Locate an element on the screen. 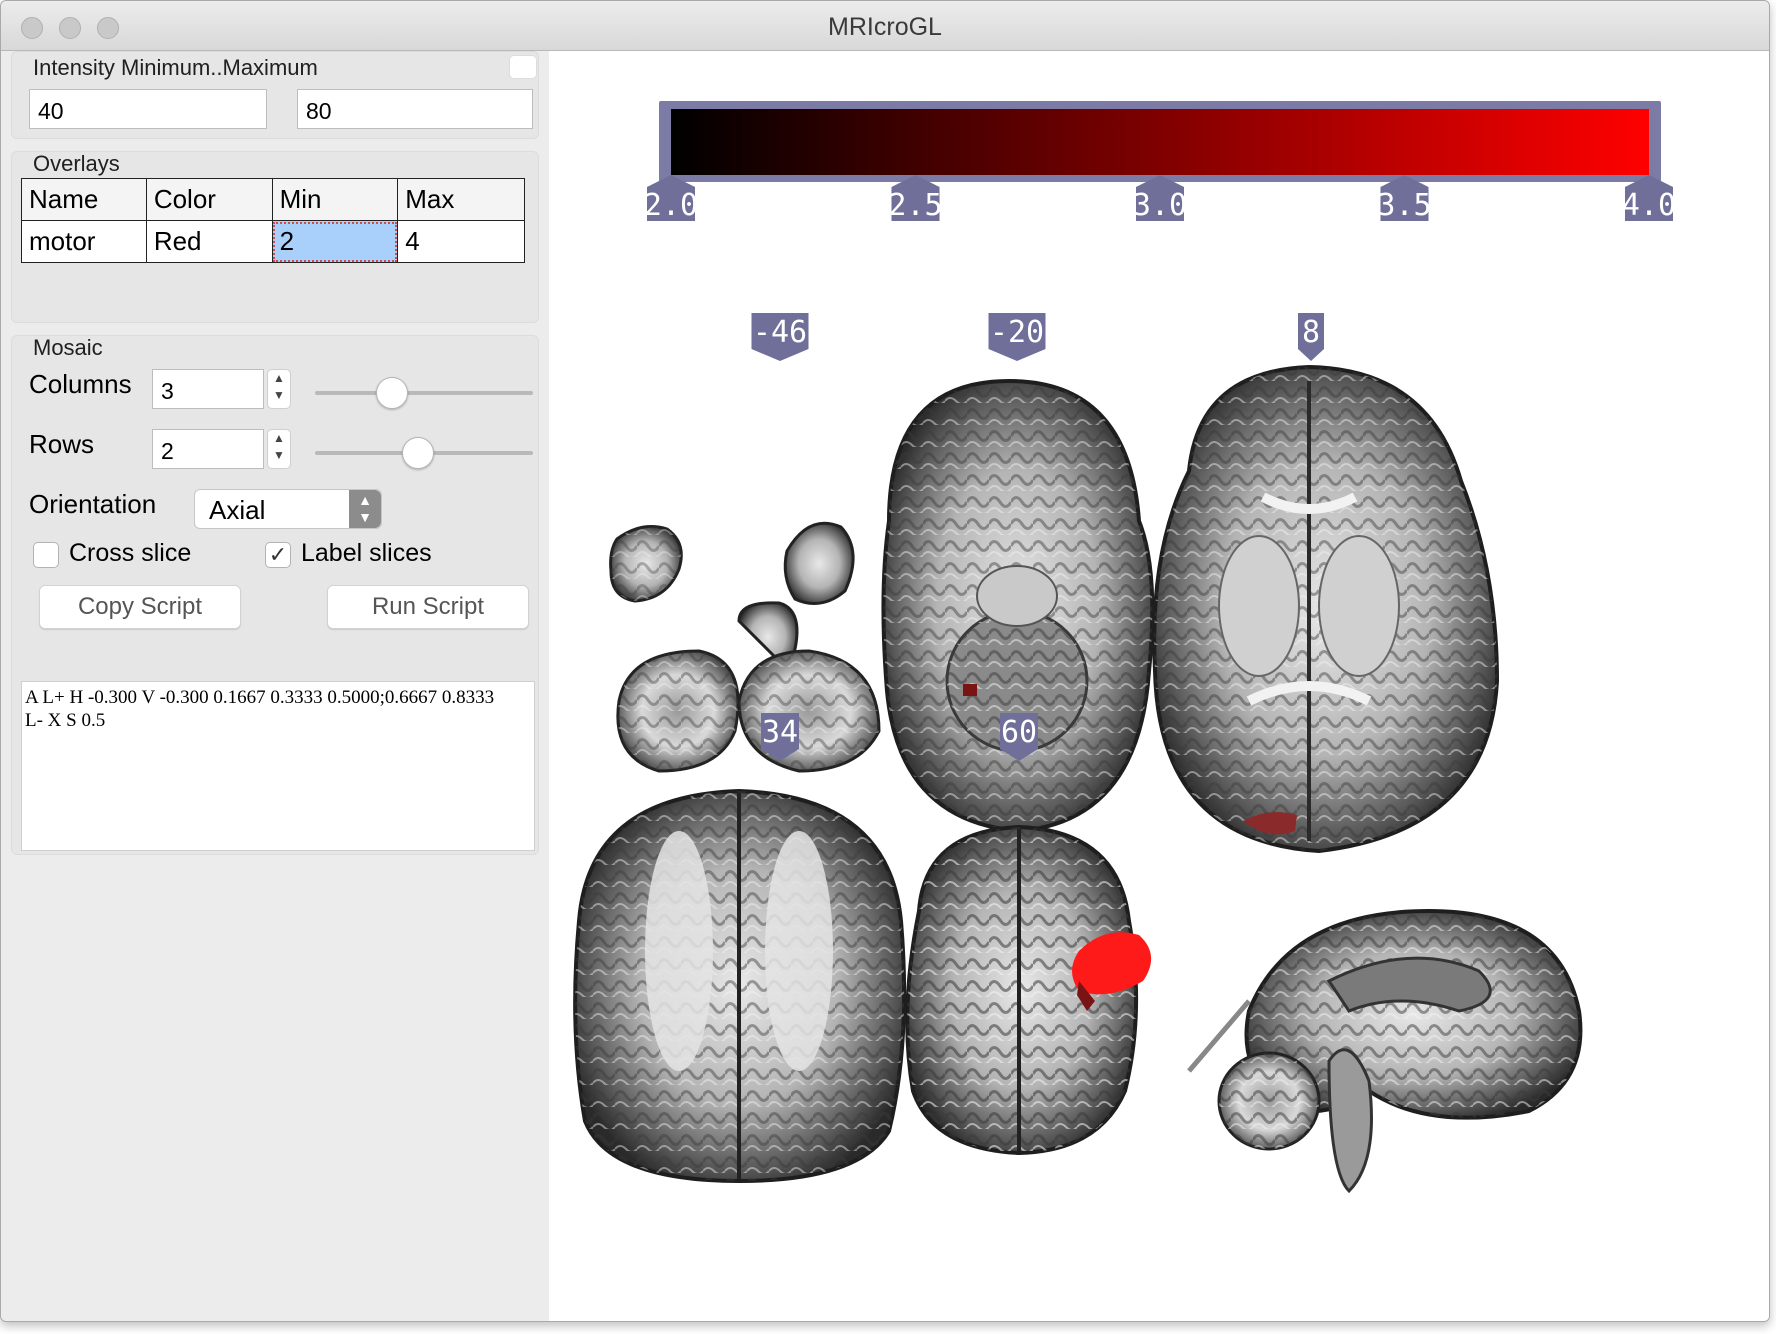 The image size is (1776, 1334). mosaic-label: Mosaic is located at coordinates (68, 347).